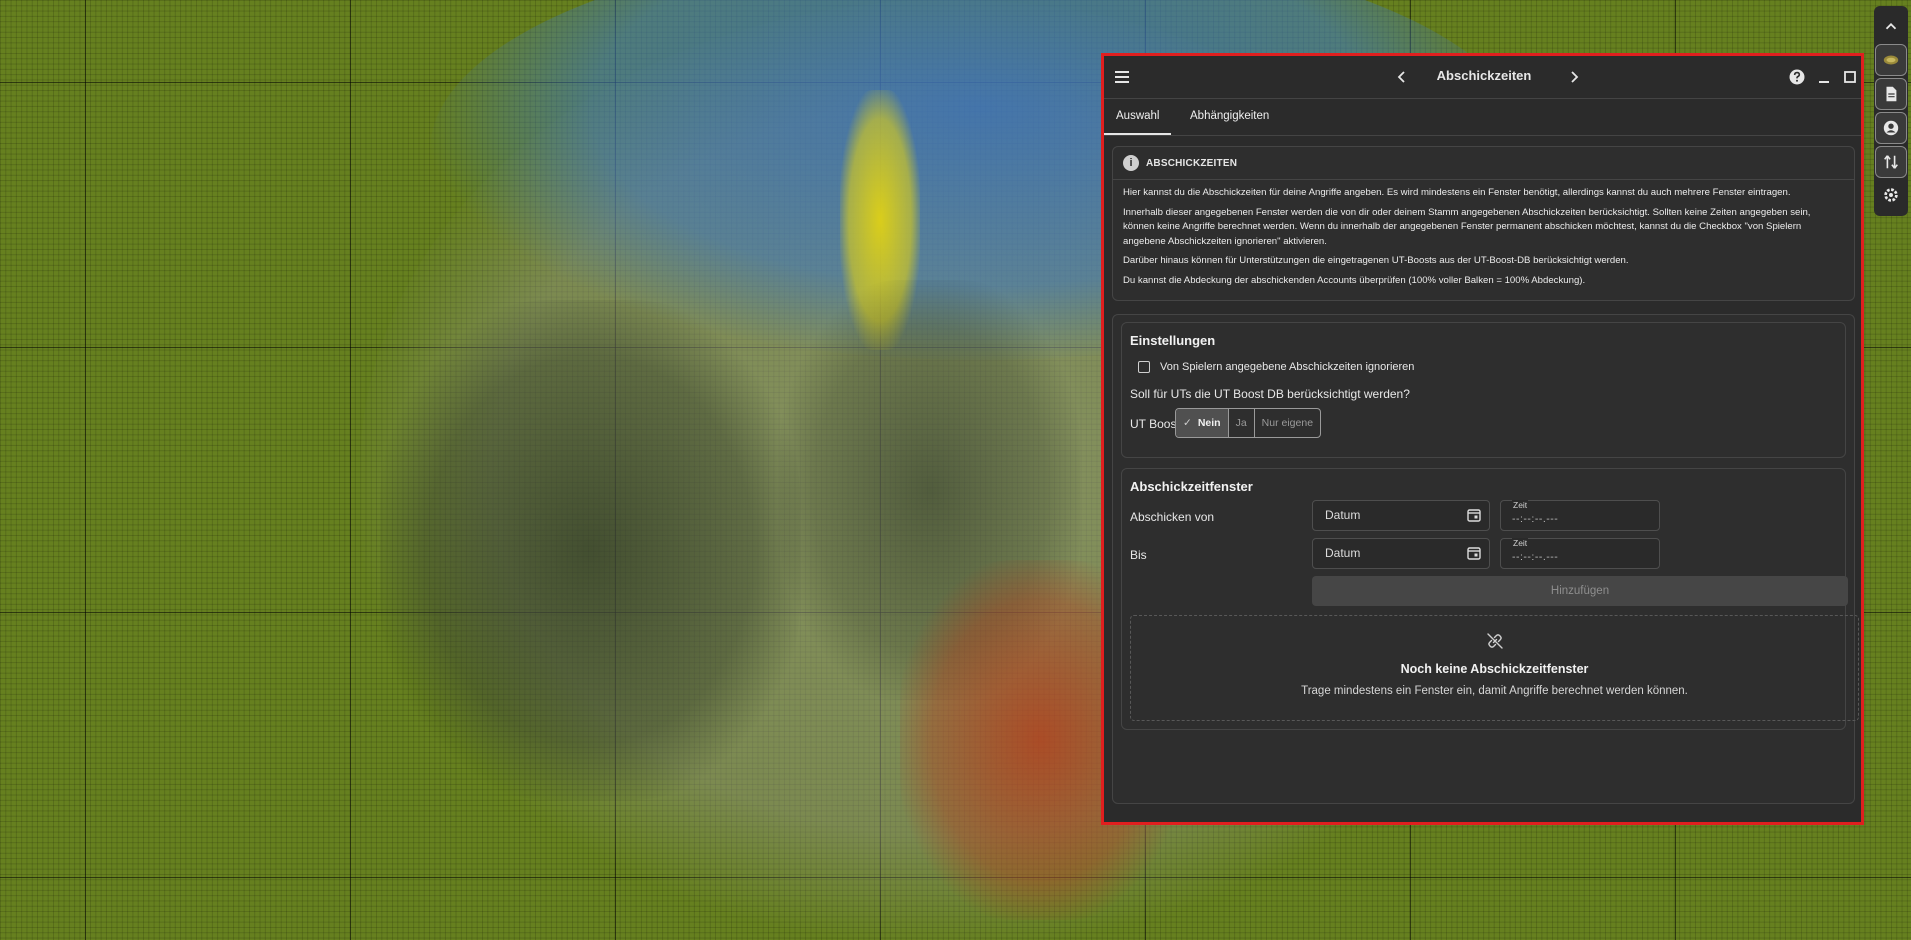 Image resolution: width=1911 pixels, height=940 pixels. I want to click on chevron-right-icon, so click(1574, 77).